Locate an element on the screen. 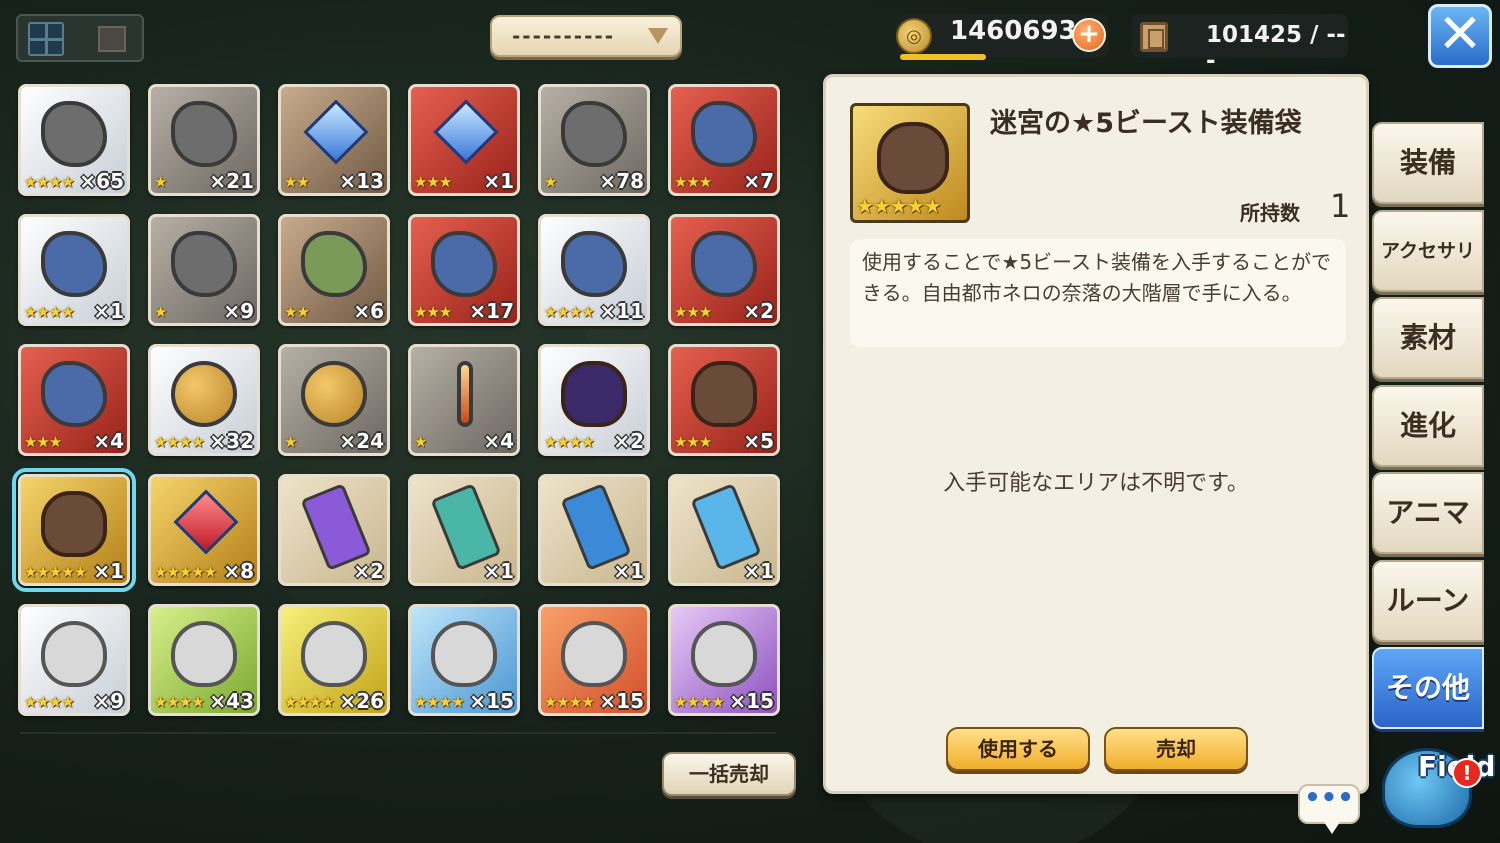  storage-icon is located at coordinates (1154, 37).